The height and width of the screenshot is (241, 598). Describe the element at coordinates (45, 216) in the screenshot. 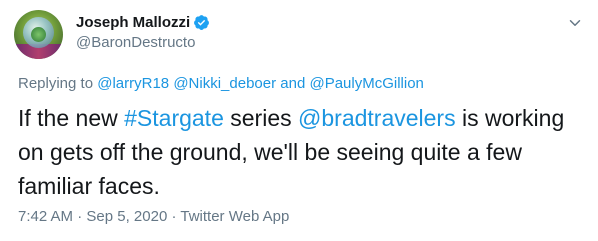

I see `tweet-time: 7:42 AM` at that location.